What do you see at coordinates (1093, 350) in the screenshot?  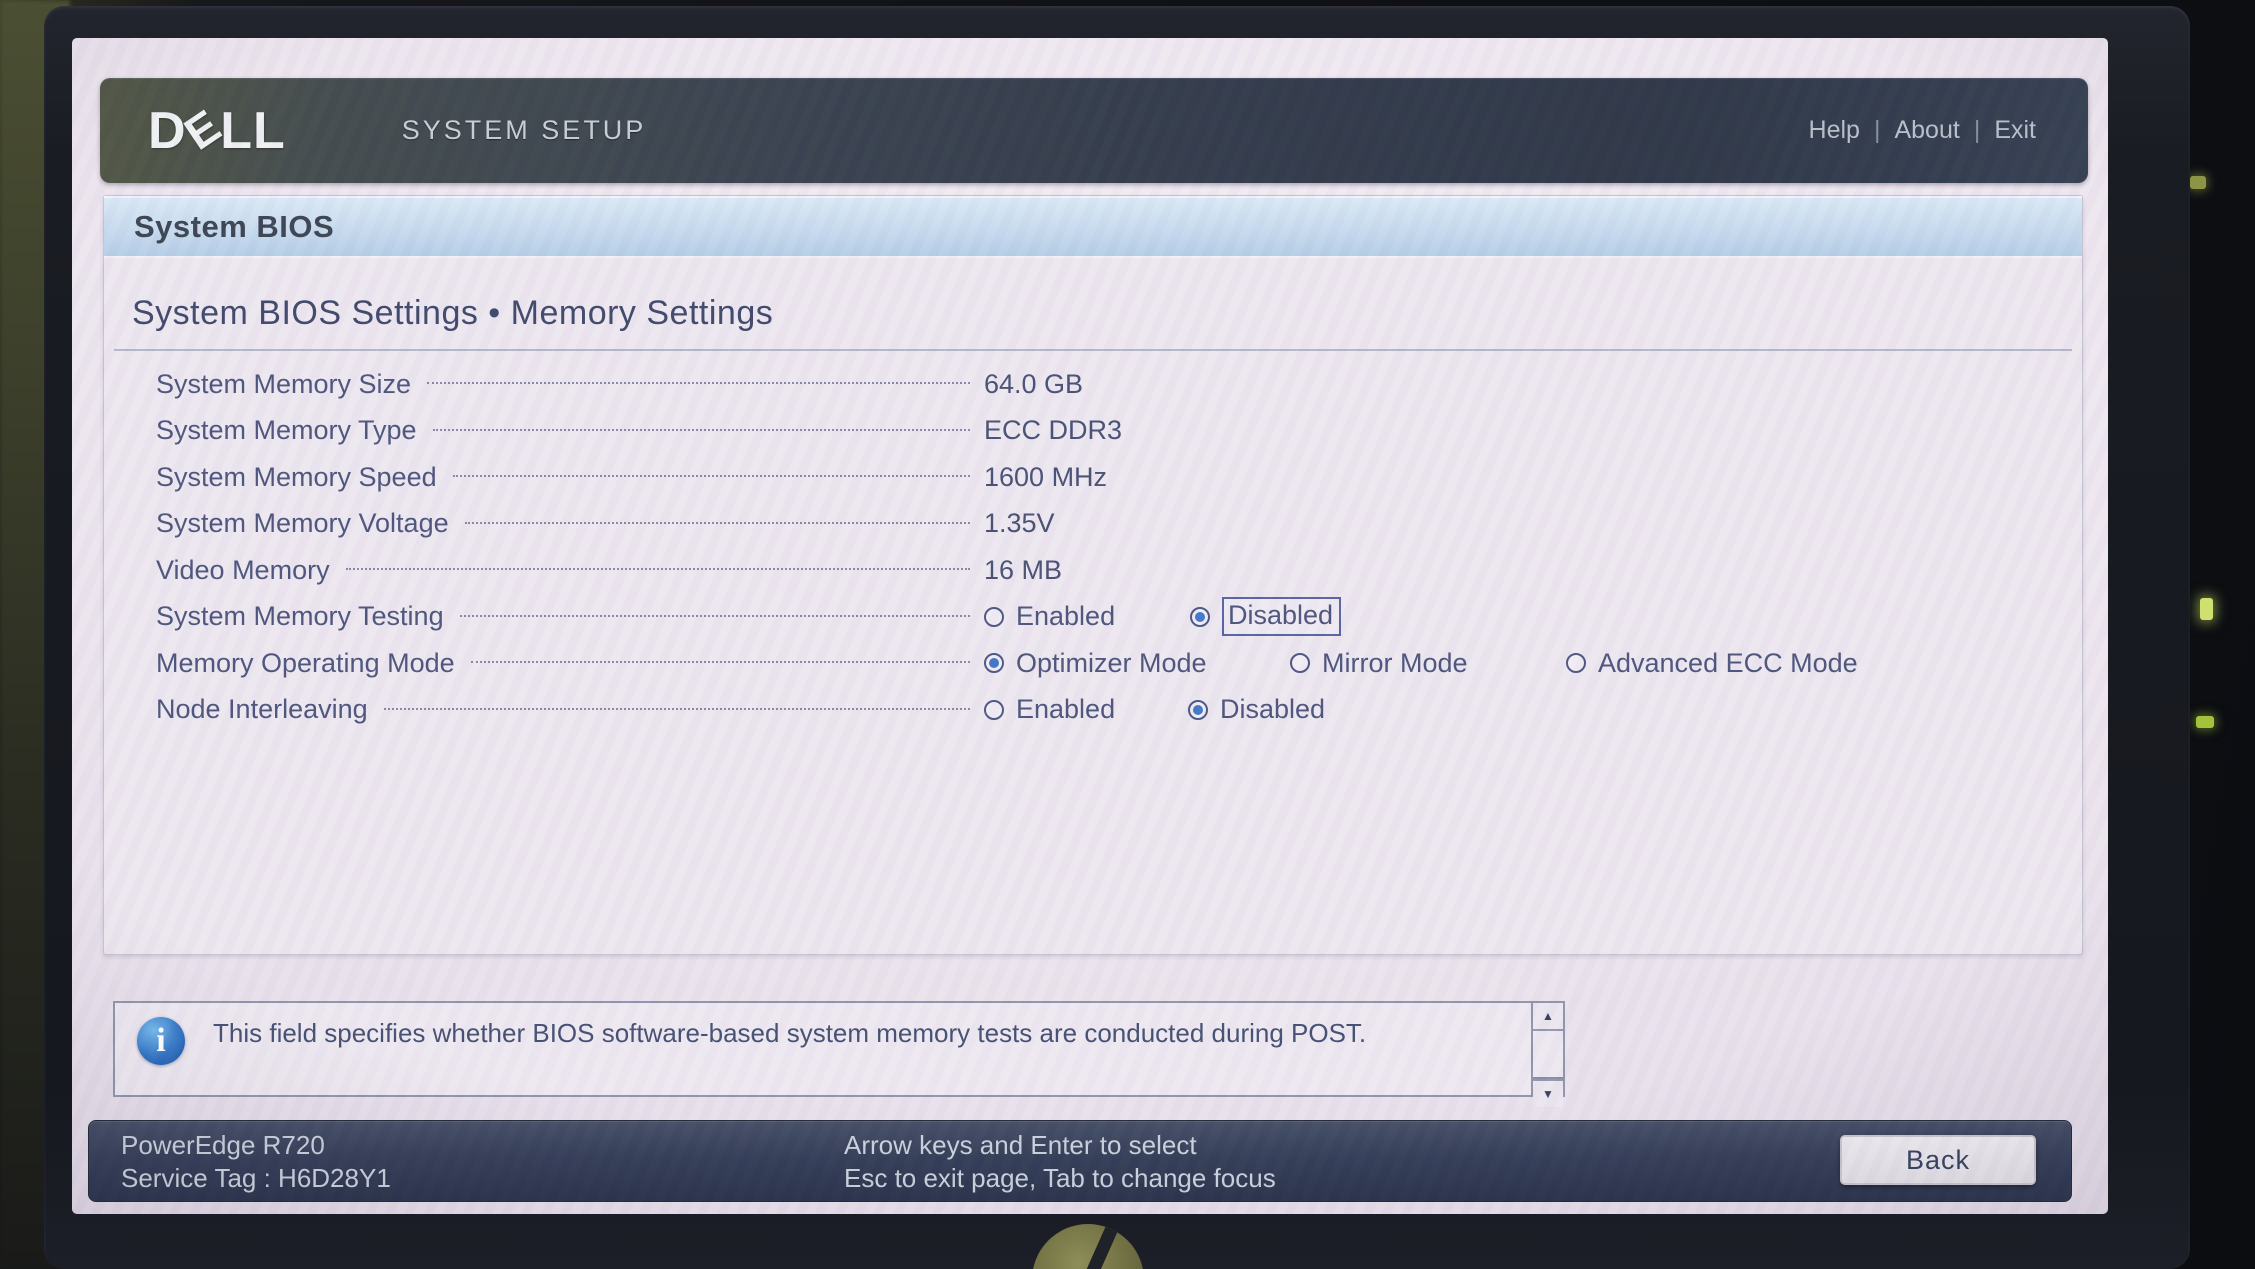 I see `title-divider` at bounding box center [1093, 350].